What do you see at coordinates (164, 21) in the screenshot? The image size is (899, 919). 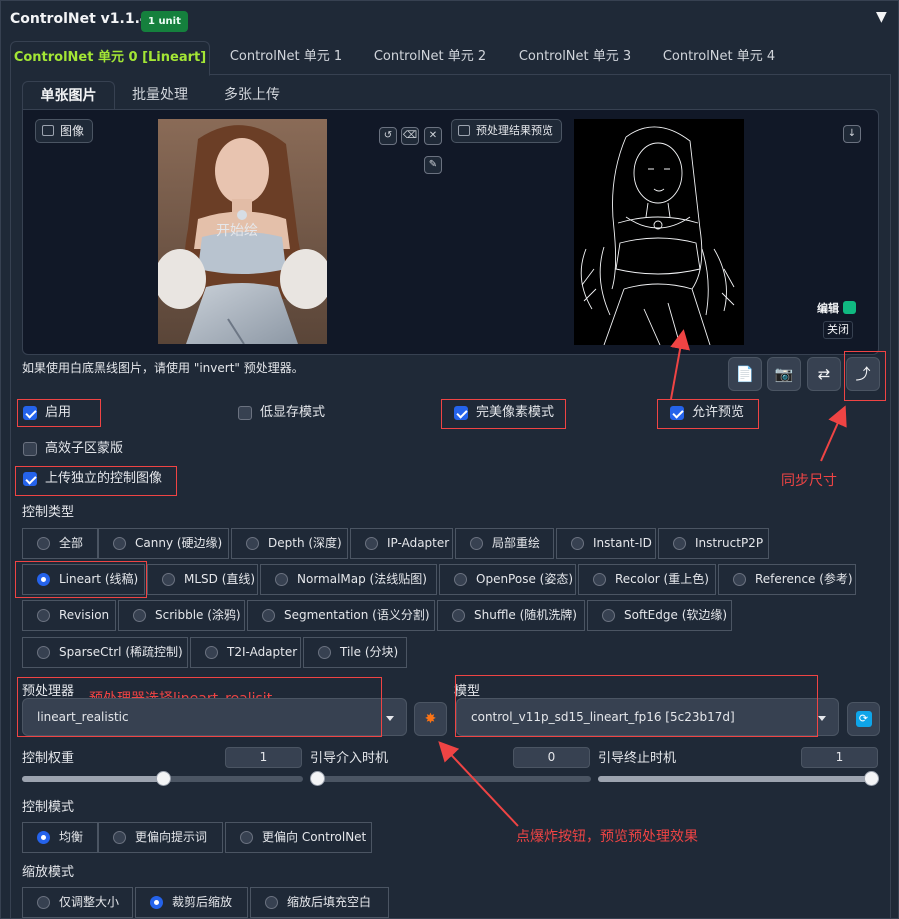 I see `unit-count-badge: 1 unit` at bounding box center [164, 21].